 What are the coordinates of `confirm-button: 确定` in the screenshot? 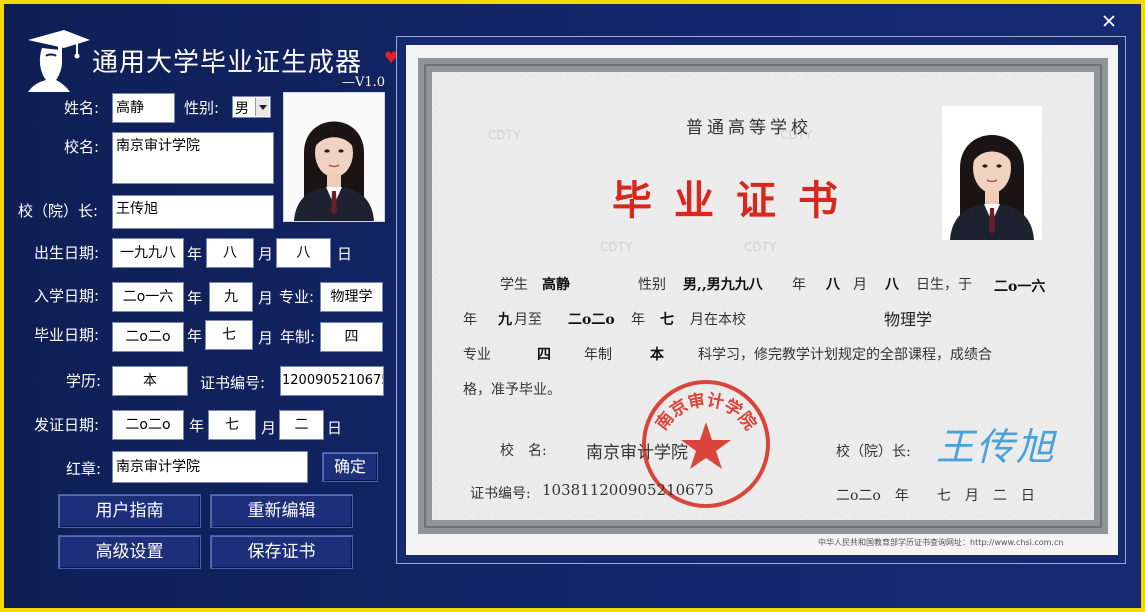 It's located at (350, 467).